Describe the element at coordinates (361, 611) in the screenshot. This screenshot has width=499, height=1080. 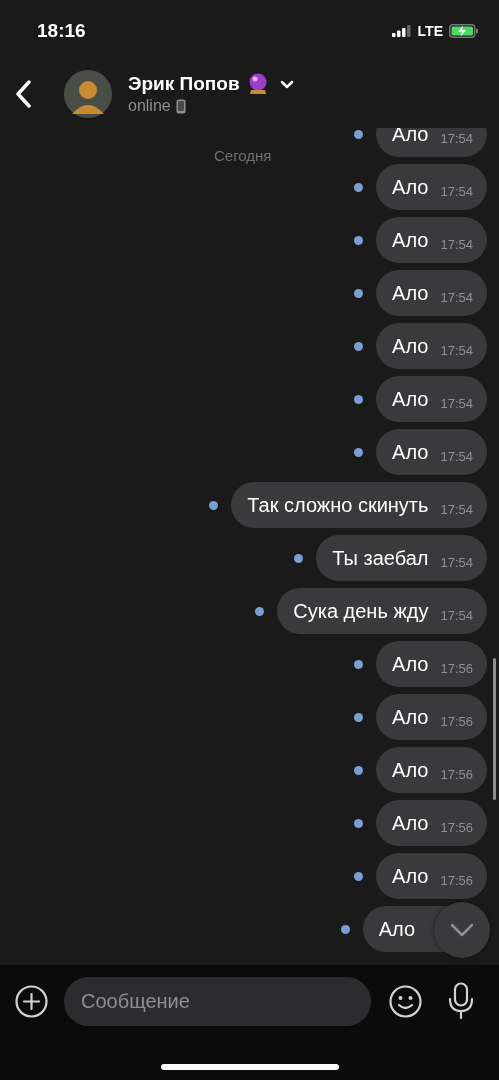
I see `message-text: Сука день жду` at that location.